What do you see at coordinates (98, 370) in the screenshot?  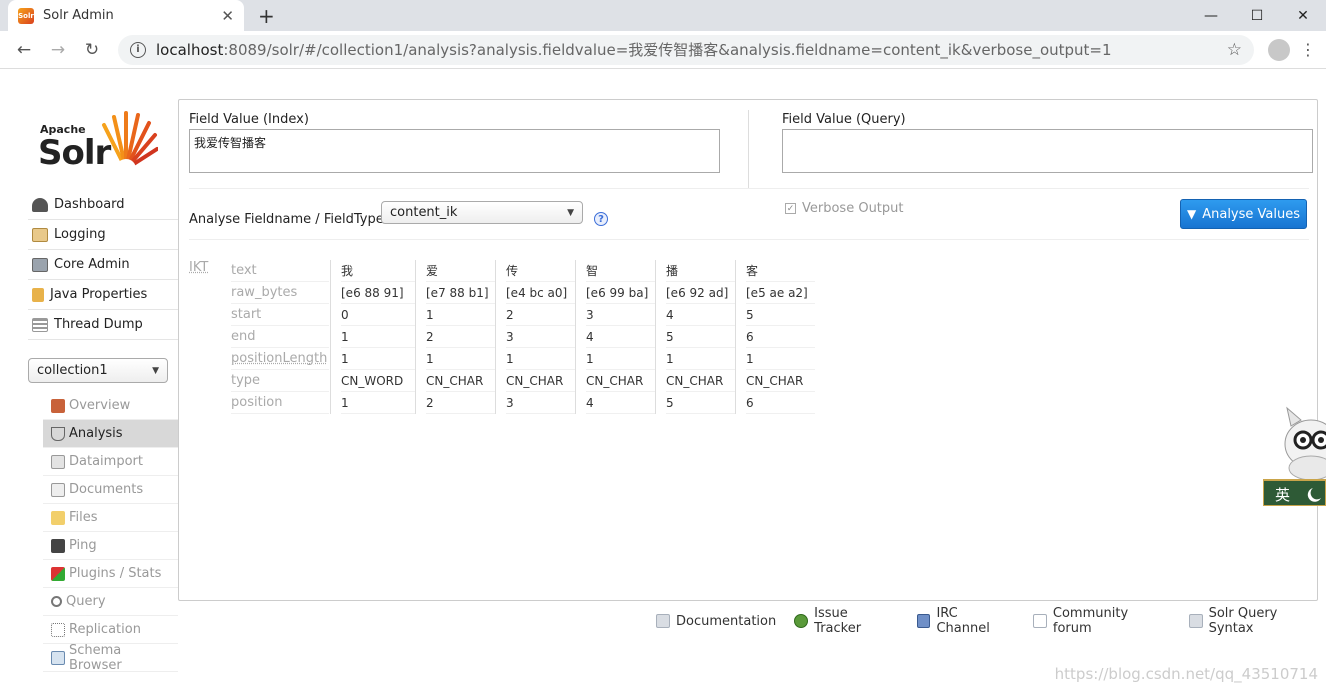 I see `core-selector: collection1 ▼` at bounding box center [98, 370].